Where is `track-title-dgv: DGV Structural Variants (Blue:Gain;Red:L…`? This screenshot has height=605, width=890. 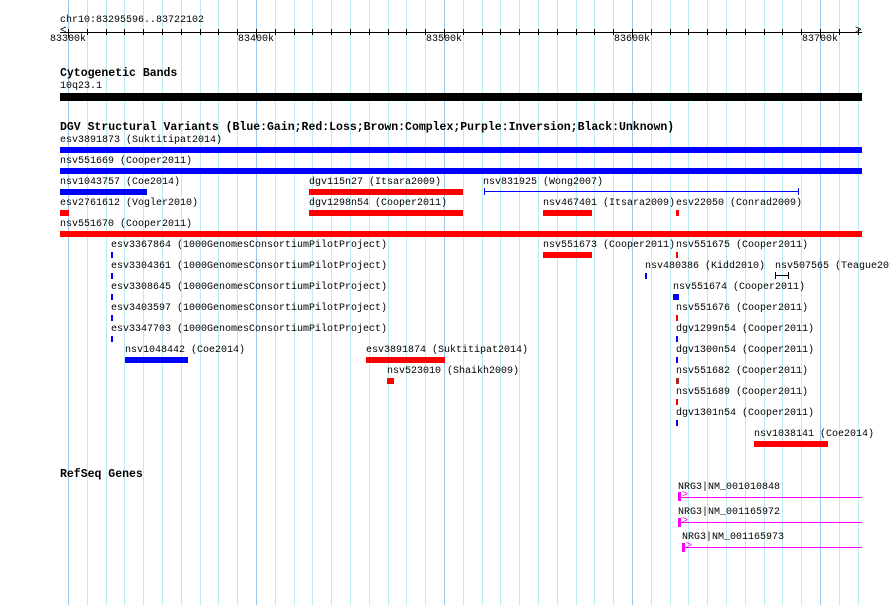
track-title-dgv: DGV Structural Variants (Blue:Gain;Red:L… is located at coordinates (367, 128).